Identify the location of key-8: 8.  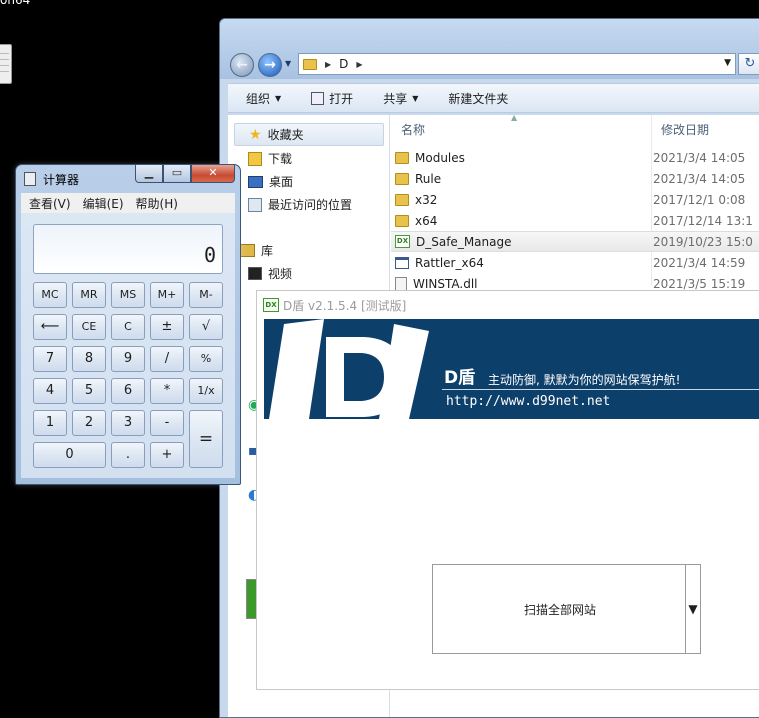
(89, 359).